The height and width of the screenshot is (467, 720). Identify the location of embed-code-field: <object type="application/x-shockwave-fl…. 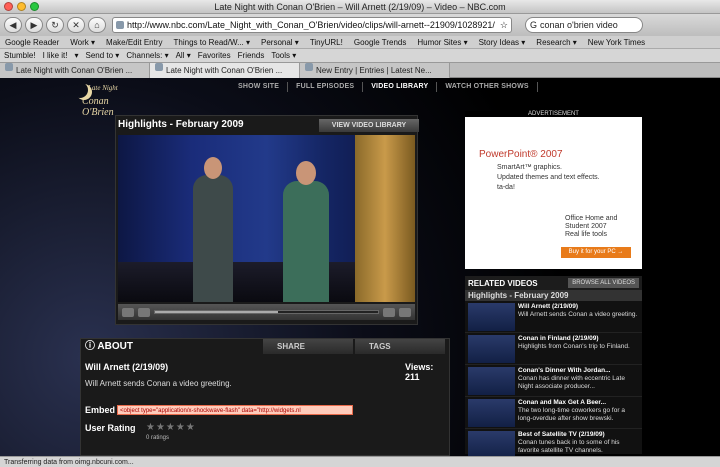
(235, 410).